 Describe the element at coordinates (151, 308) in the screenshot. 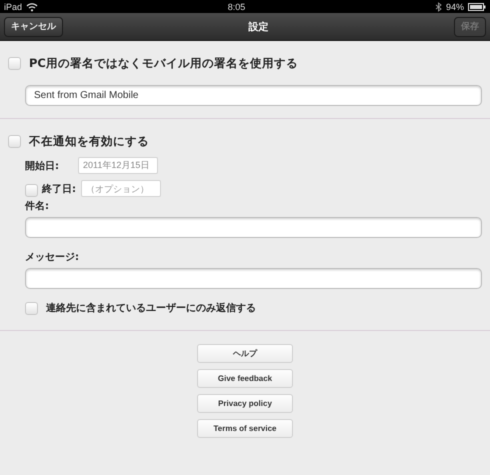

I see `checkbox-label: 連絡先に含まれているユーザーにのみ返信する` at that location.